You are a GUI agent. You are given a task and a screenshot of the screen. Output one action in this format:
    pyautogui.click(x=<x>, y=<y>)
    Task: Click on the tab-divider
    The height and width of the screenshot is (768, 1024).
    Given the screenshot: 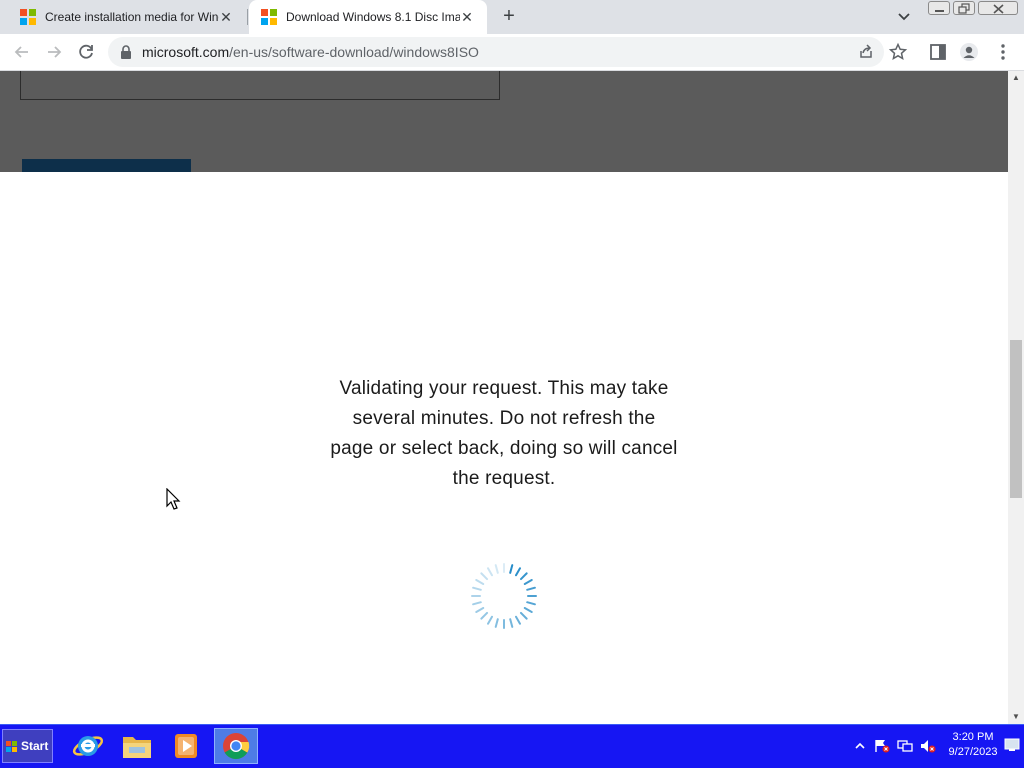 What is the action you would take?
    pyautogui.click(x=247, y=17)
    